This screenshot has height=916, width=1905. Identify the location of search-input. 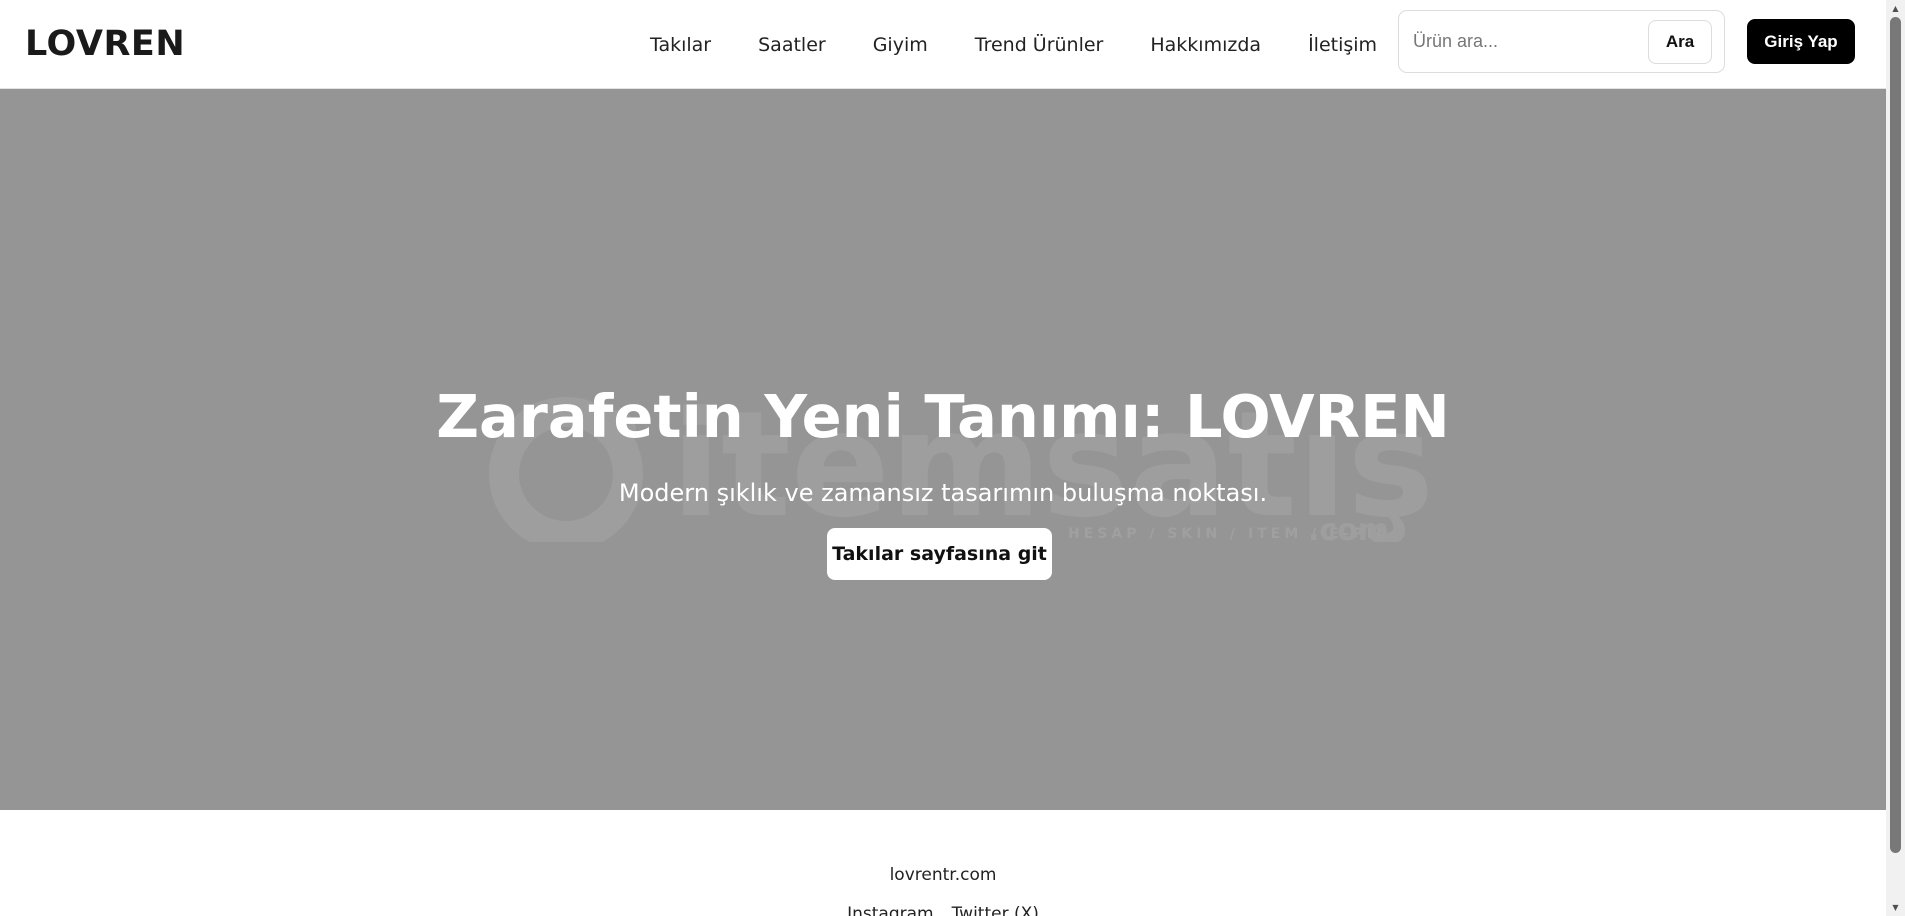
(1523, 41).